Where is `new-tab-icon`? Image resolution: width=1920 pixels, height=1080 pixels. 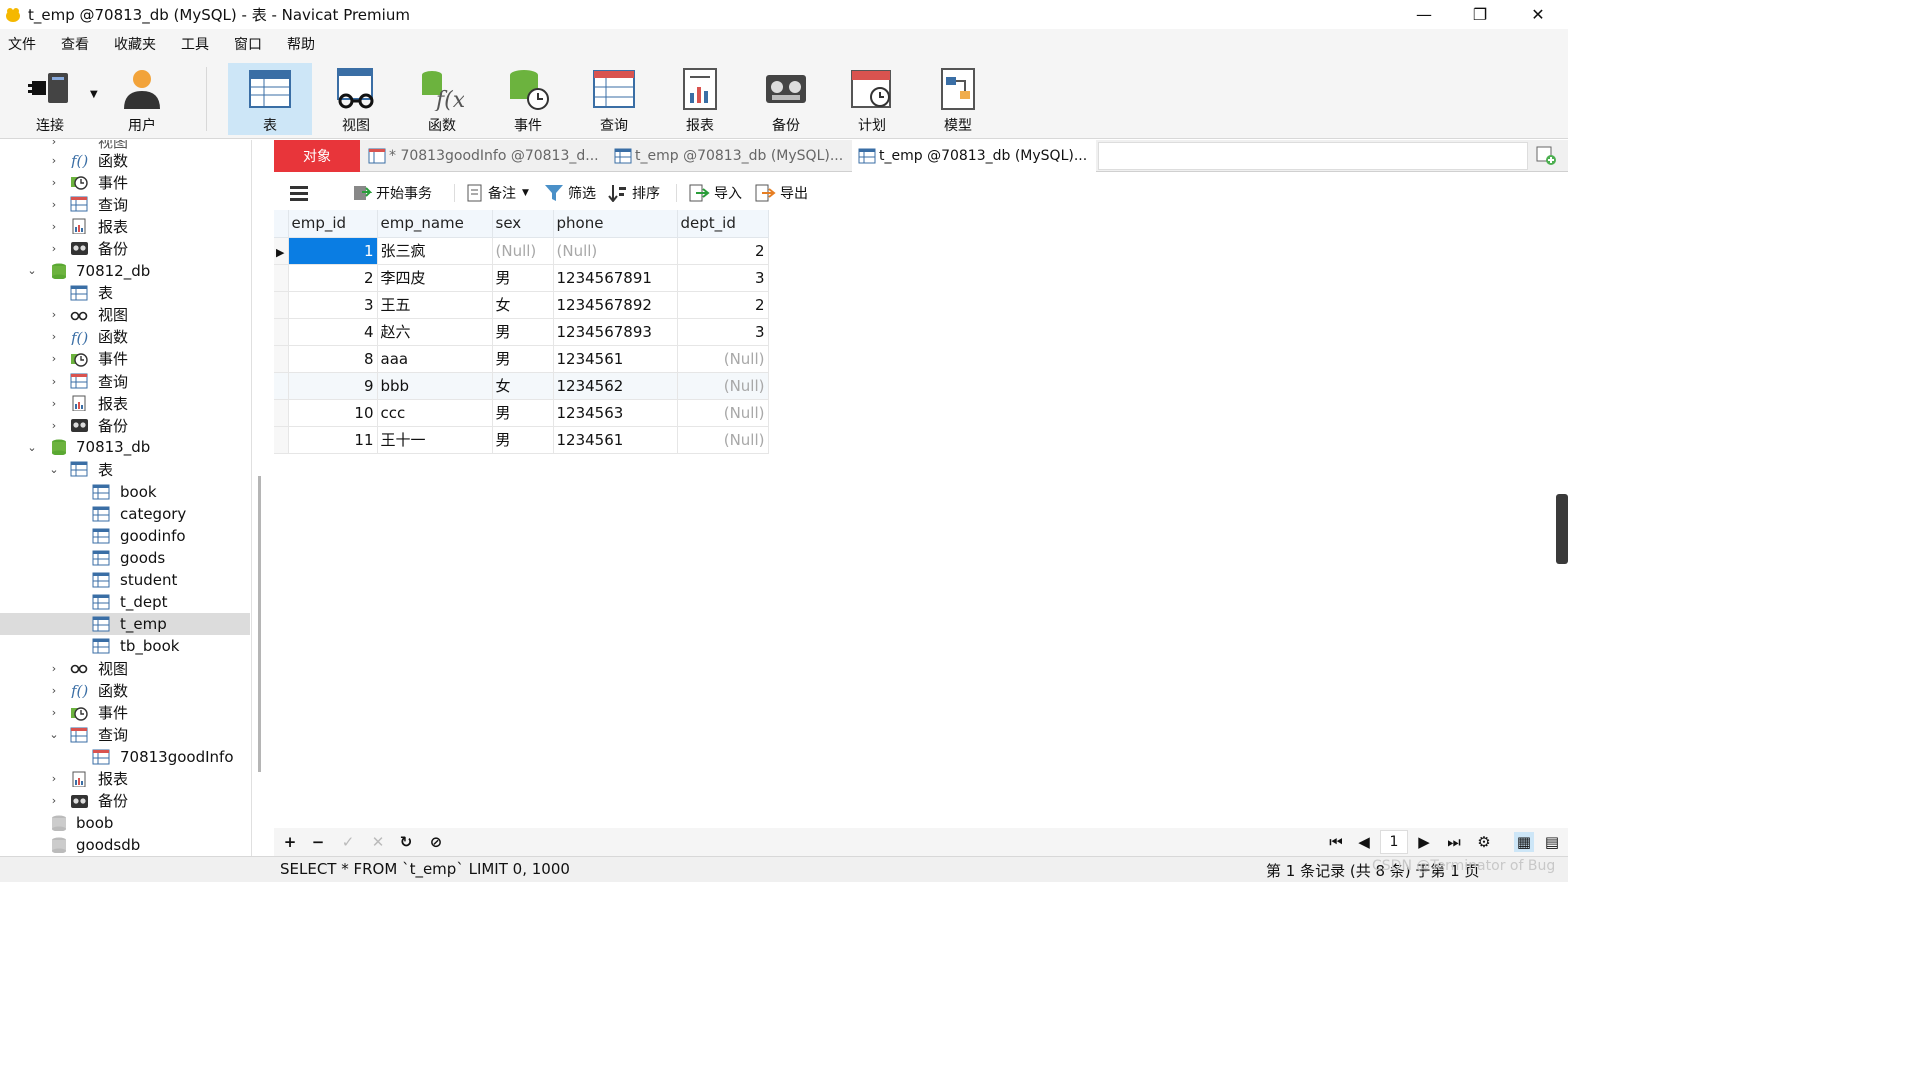 new-tab-icon is located at coordinates (1547, 156).